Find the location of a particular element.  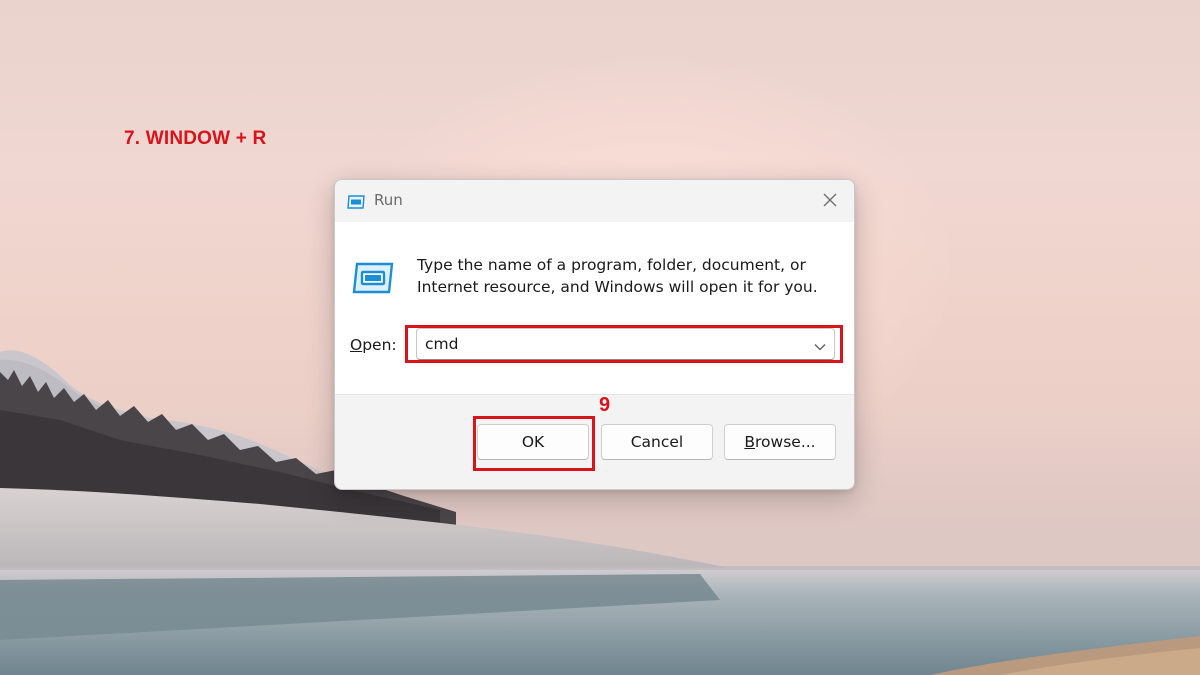

step-7-annotation: 7. WINDOW + R is located at coordinates (195, 138).